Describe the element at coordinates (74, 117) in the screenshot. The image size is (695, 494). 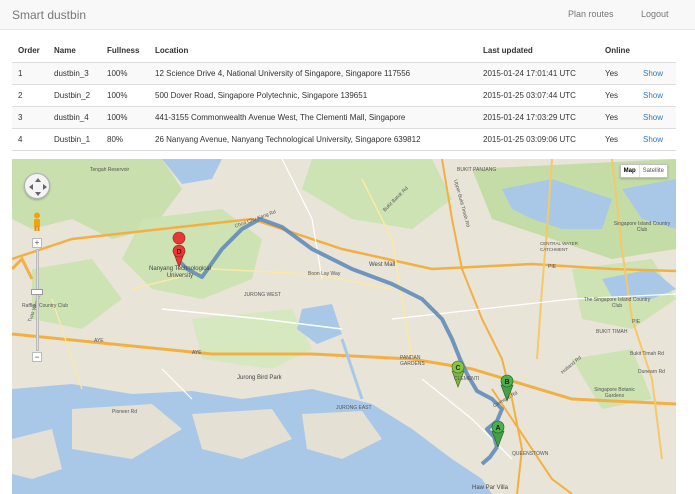
I see `cell-name: dustbin_4` at that location.